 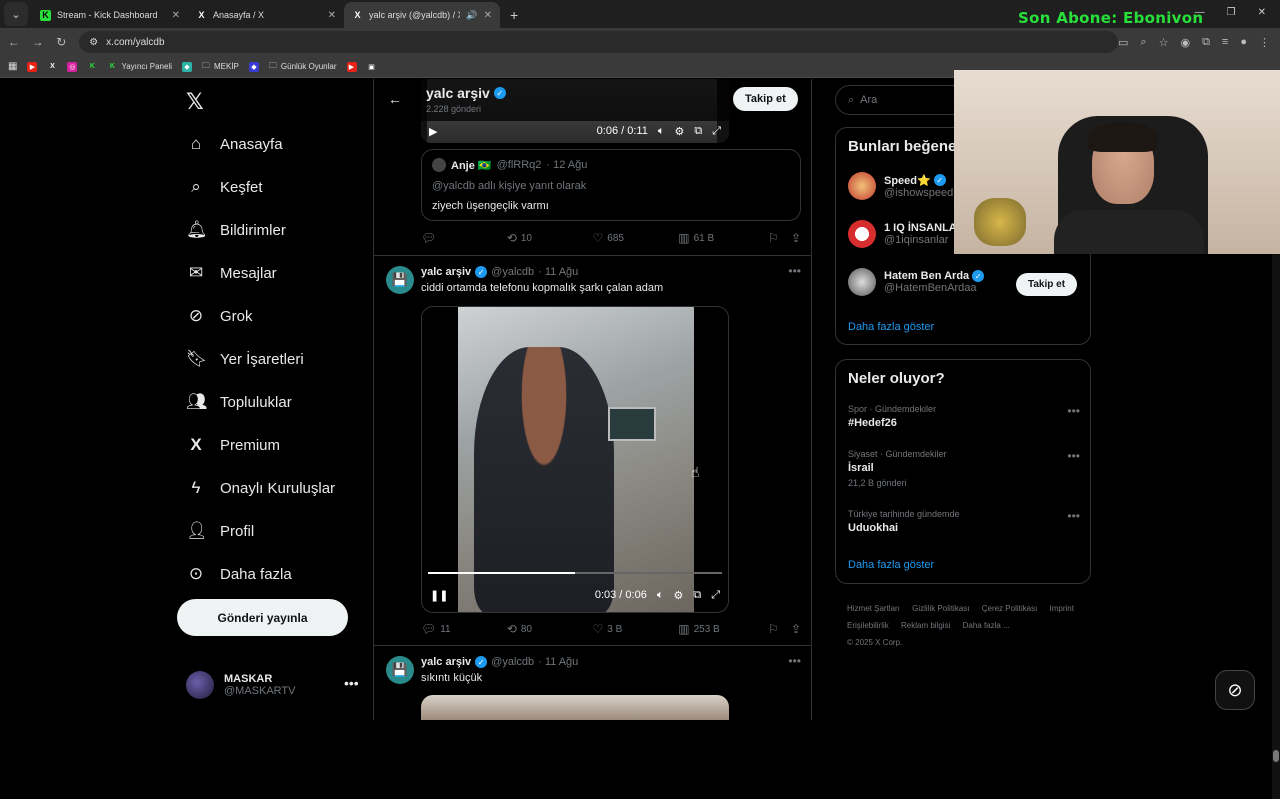 I want to click on bookmark-x: X, so click(x=52, y=67).